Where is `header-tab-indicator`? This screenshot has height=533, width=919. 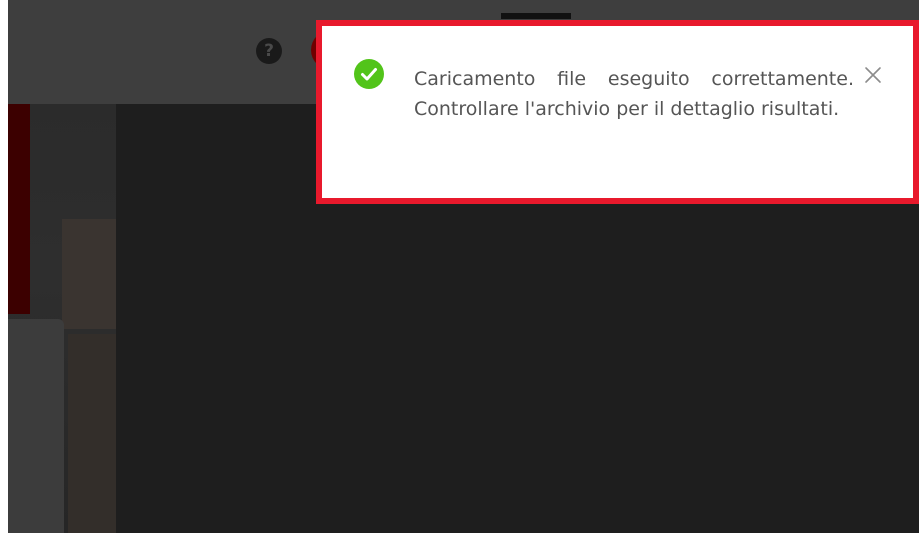 header-tab-indicator is located at coordinates (536, 16).